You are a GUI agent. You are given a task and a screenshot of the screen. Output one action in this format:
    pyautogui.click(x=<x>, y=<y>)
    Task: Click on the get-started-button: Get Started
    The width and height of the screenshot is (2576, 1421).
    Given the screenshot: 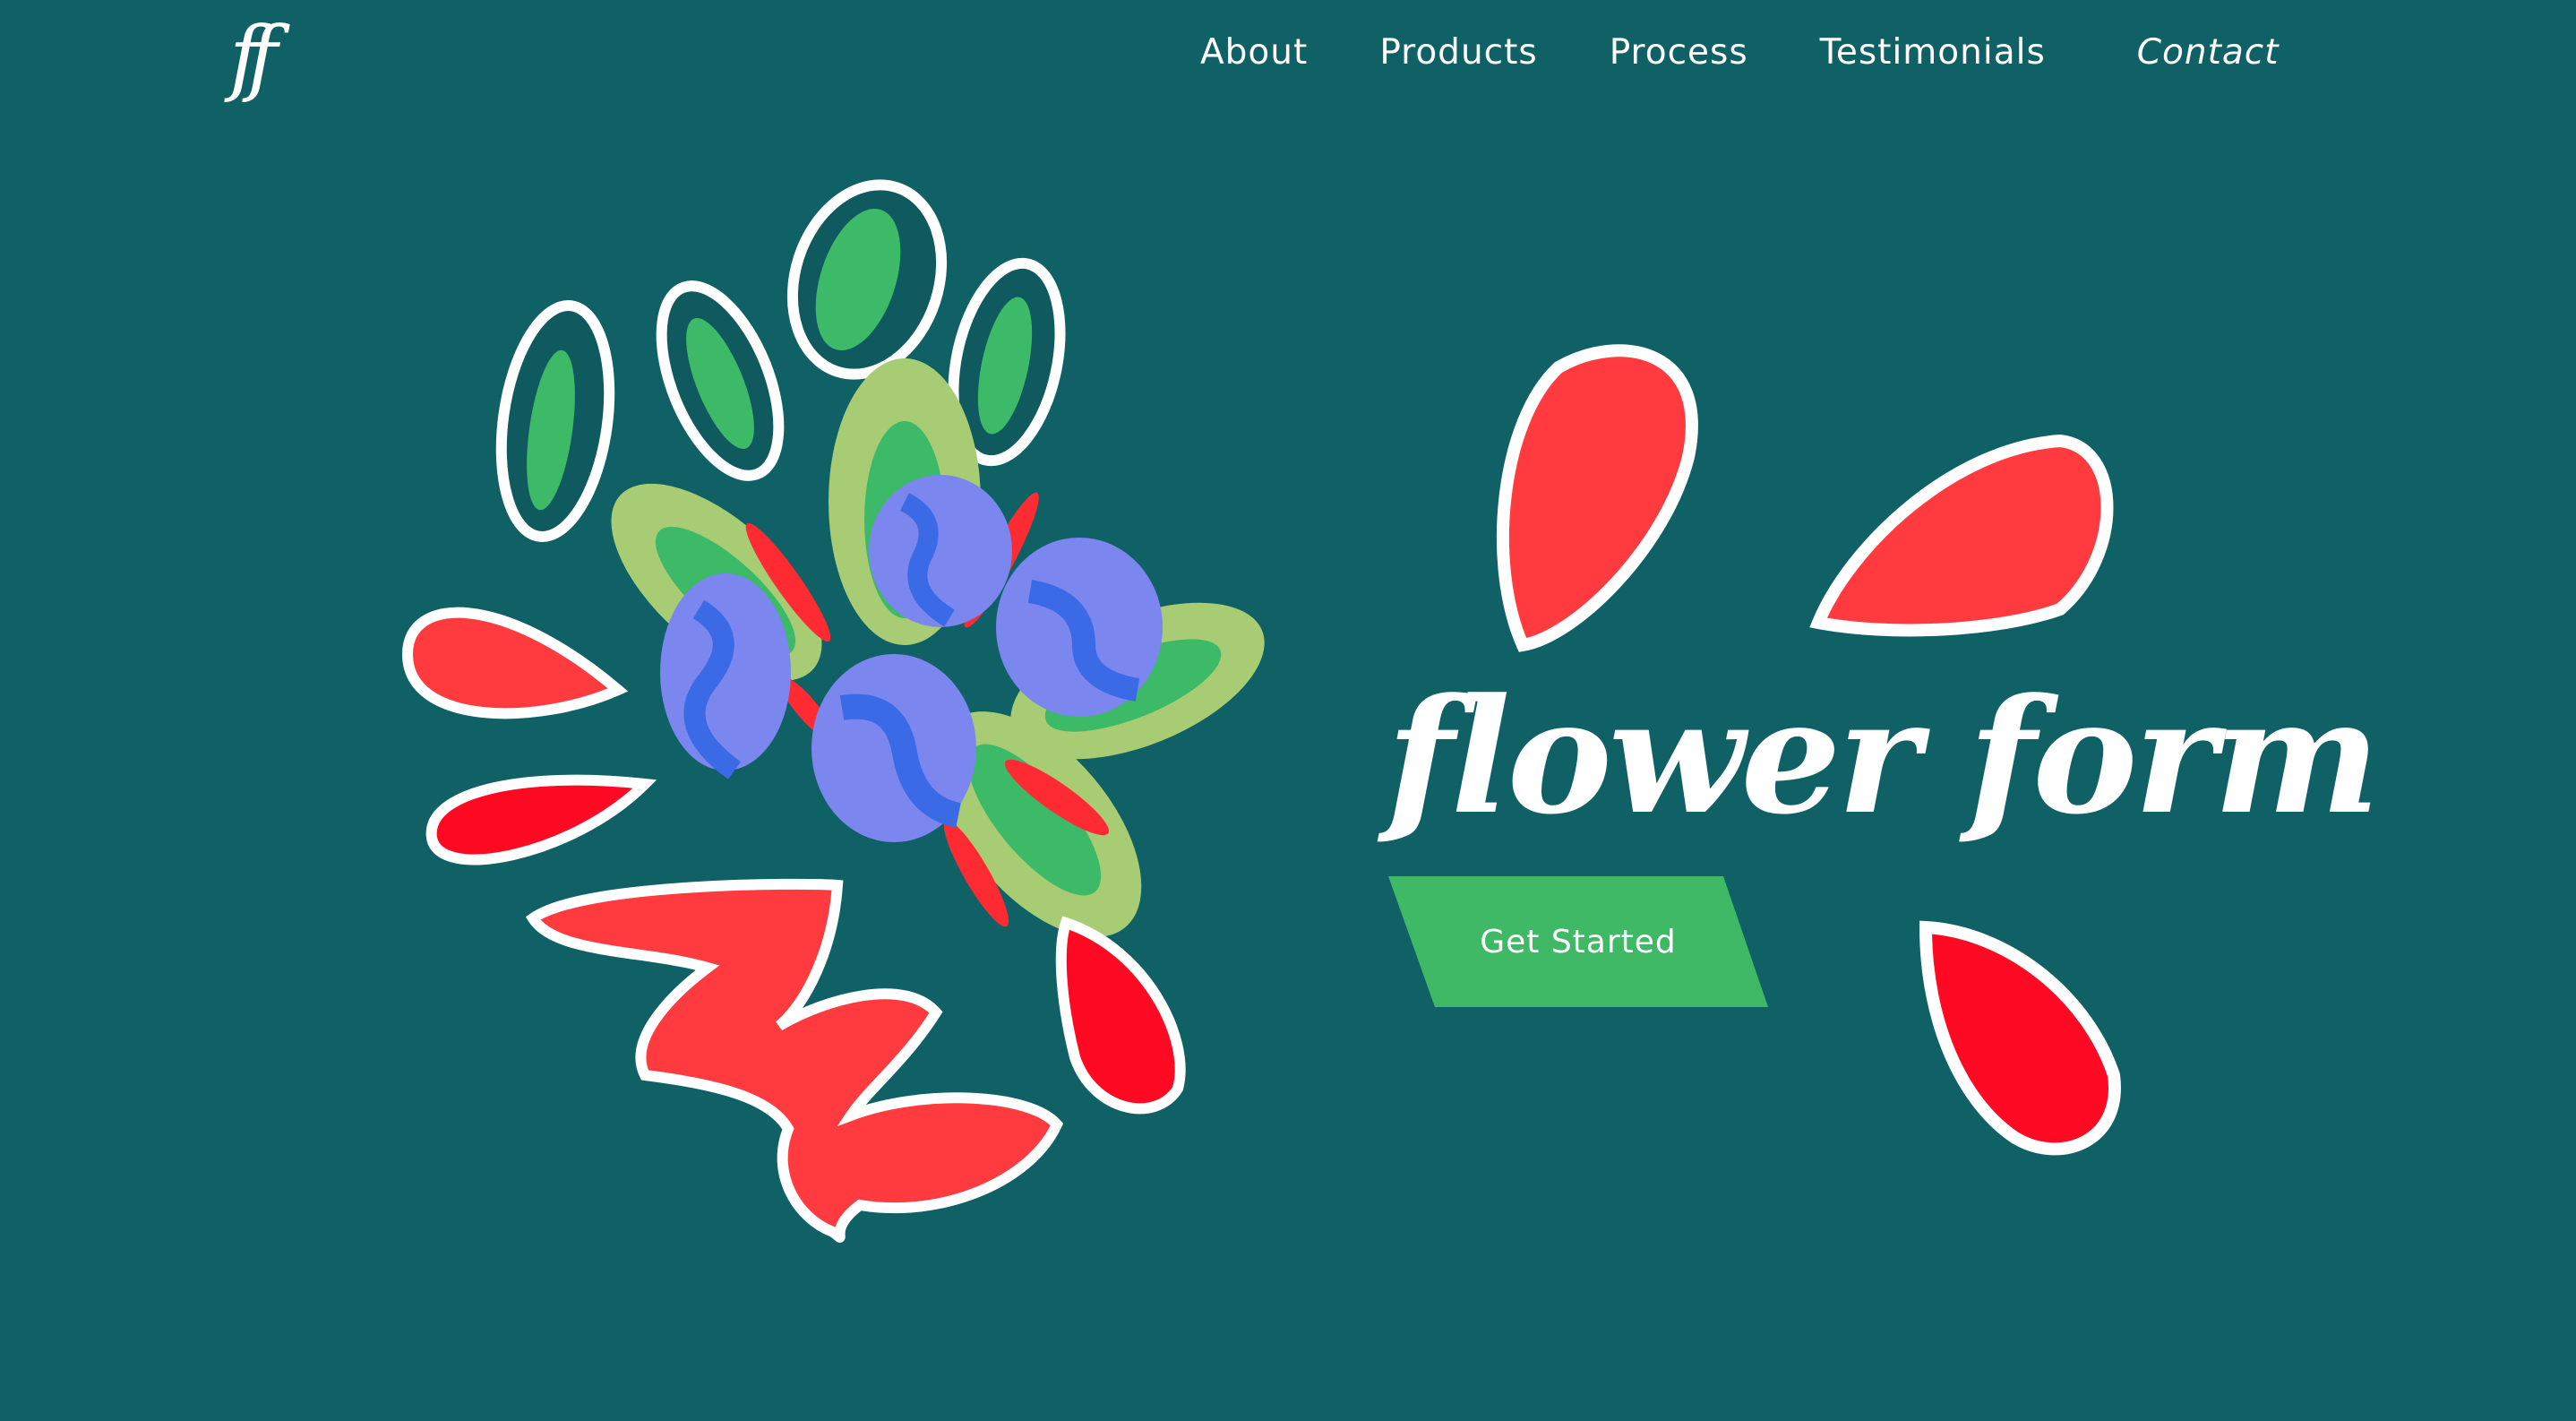 What is the action you would take?
    pyautogui.click(x=1578, y=941)
    